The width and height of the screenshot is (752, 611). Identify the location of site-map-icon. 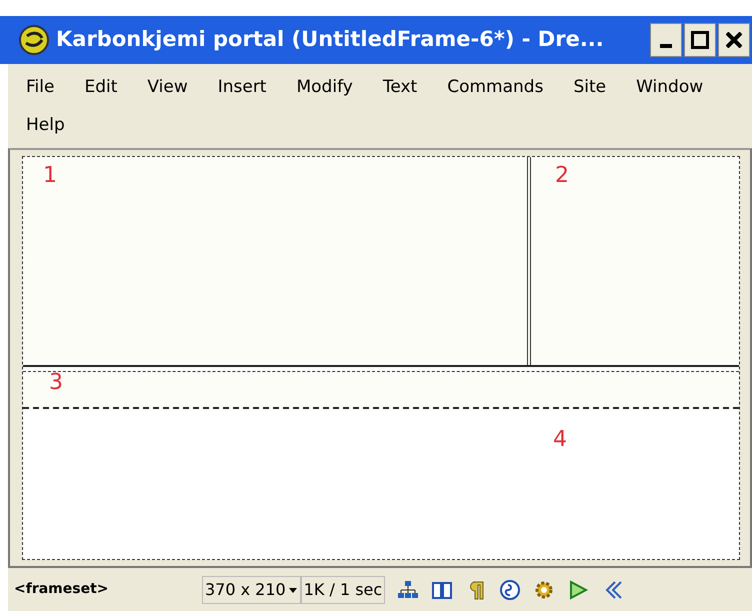
(408, 589).